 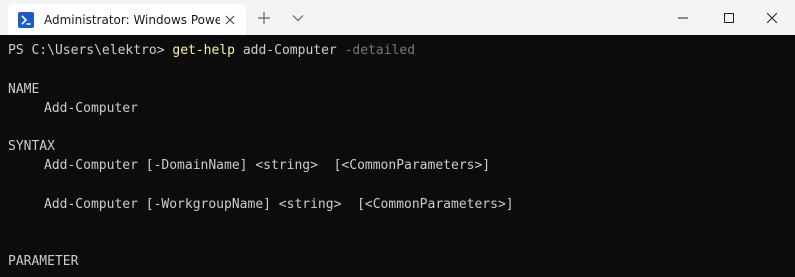 I want to click on plus-icon, so click(x=264, y=18).